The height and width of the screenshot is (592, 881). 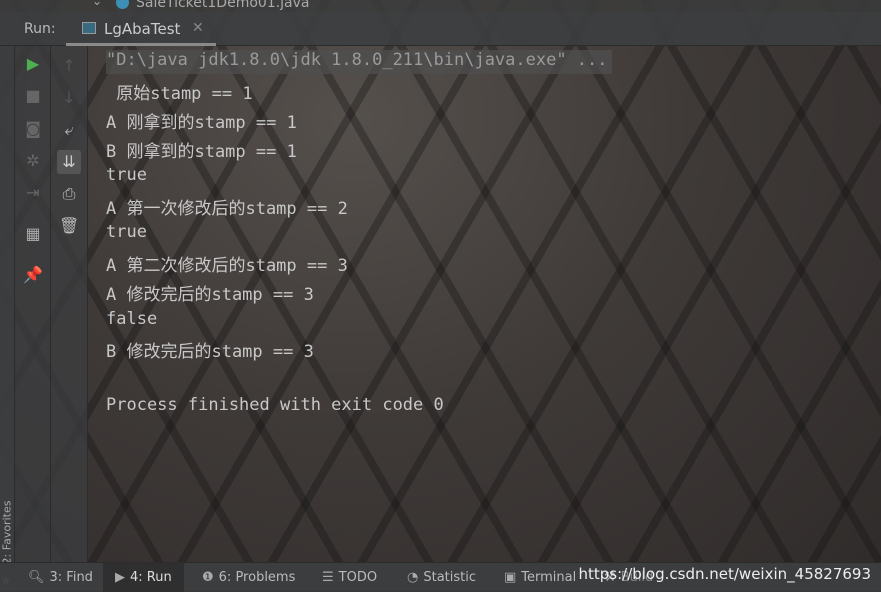 What do you see at coordinates (33, 161) in the screenshot?
I see `gear-icon: ✲` at bounding box center [33, 161].